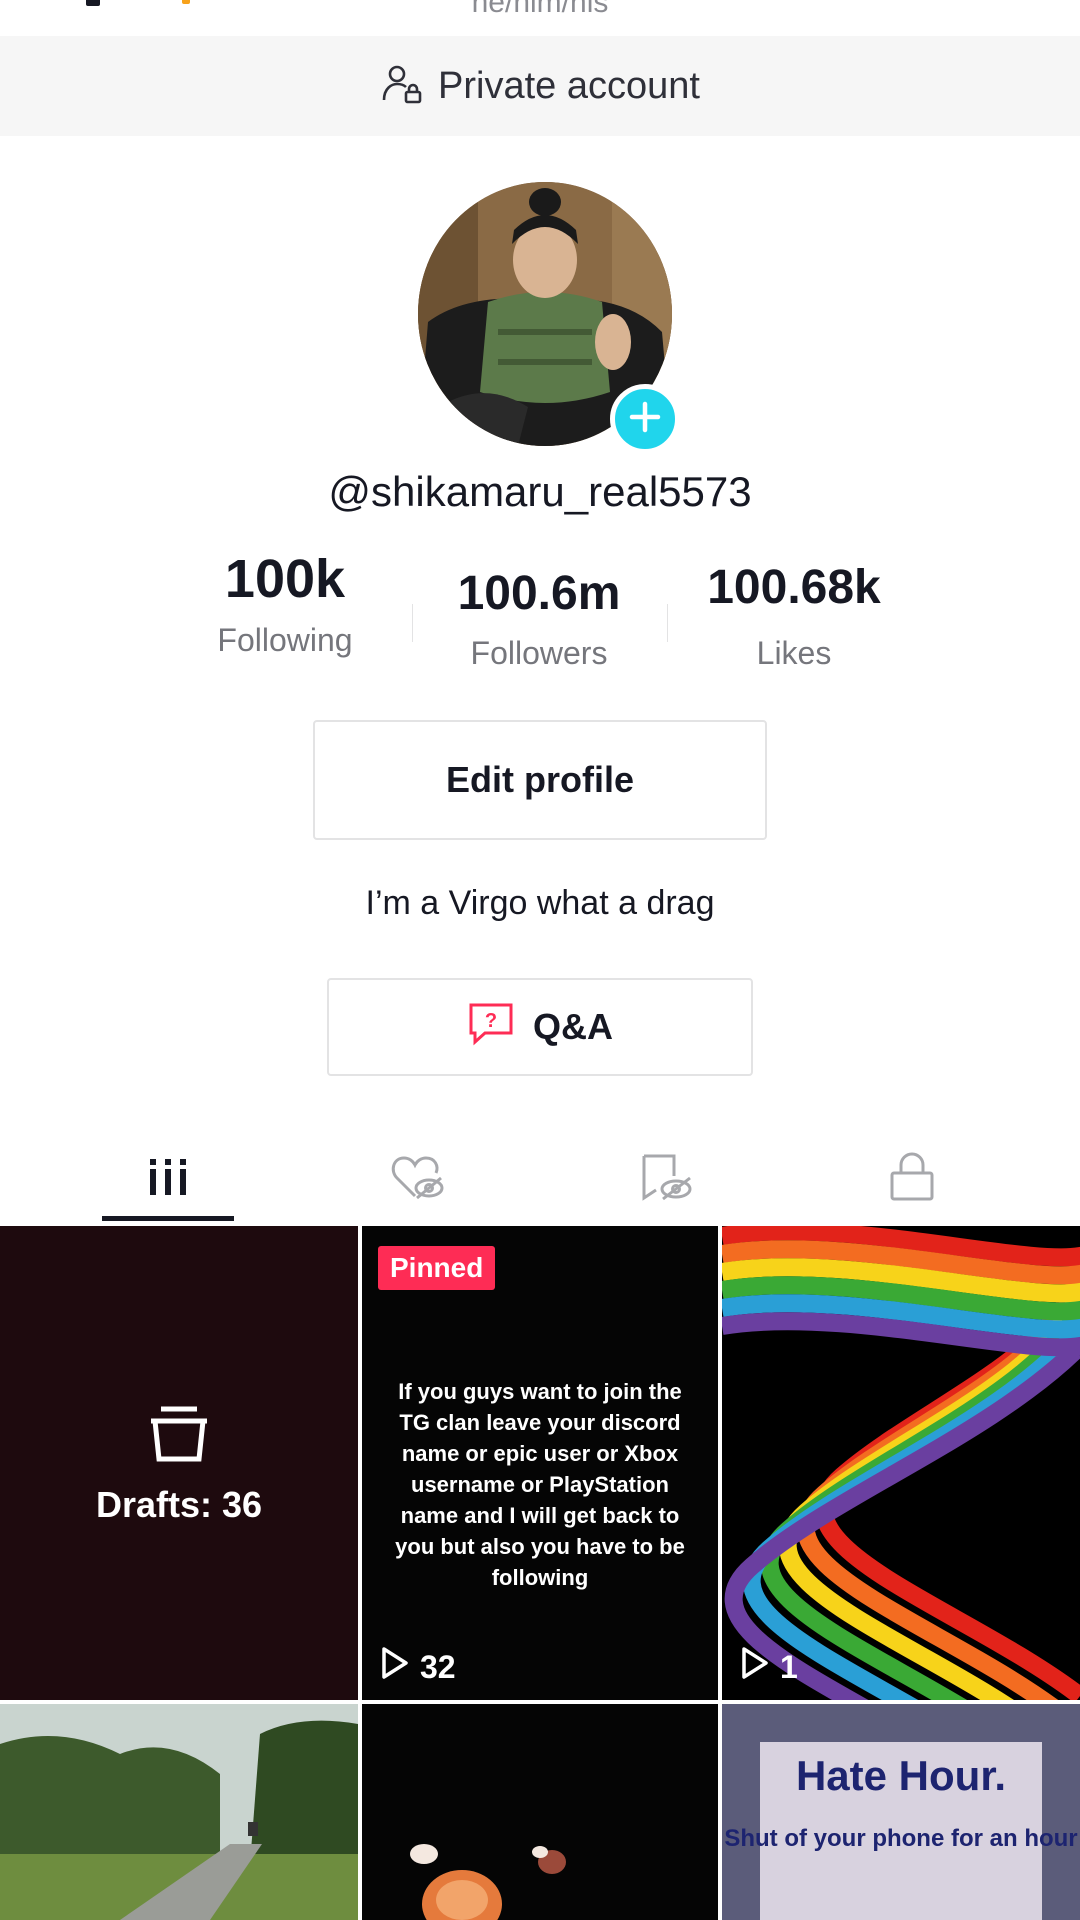 This screenshot has width=1080, height=1920. What do you see at coordinates (285, 579) in the screenshot?
I see `following-count: 100k` at bounding box center [285, 579].